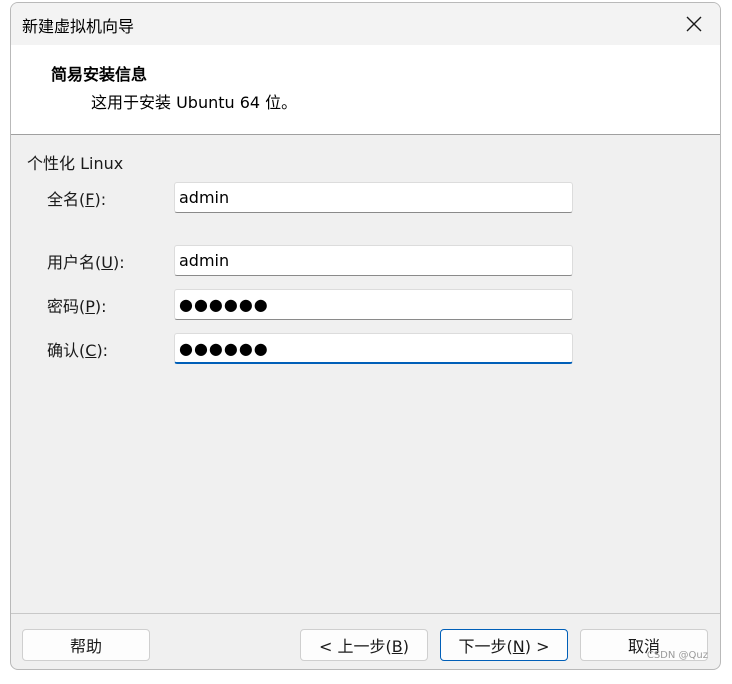 The width and height of the screenshot is (732, 684). What do you see at coordinates (373, 260) in the screenshot?
I see `username-input: admin` at bounding box center [373, 260].